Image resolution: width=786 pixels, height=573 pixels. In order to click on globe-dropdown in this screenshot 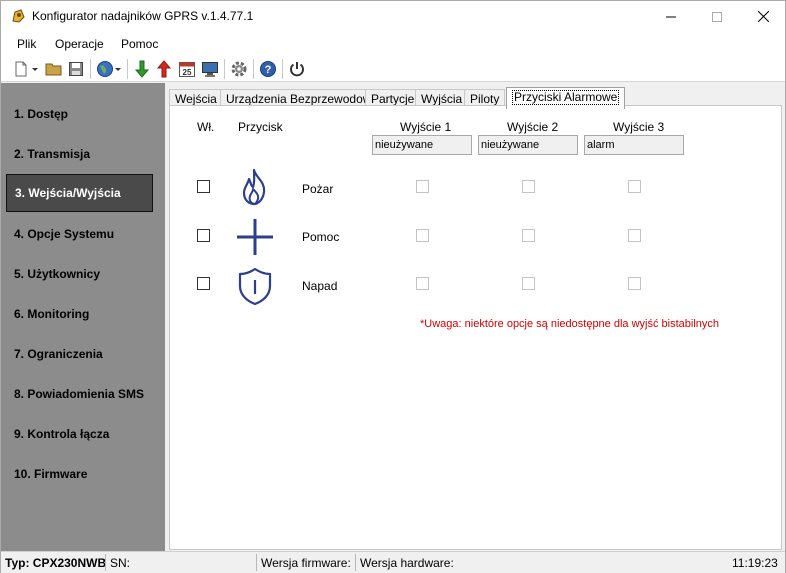, I will do `click(118, 69)`.